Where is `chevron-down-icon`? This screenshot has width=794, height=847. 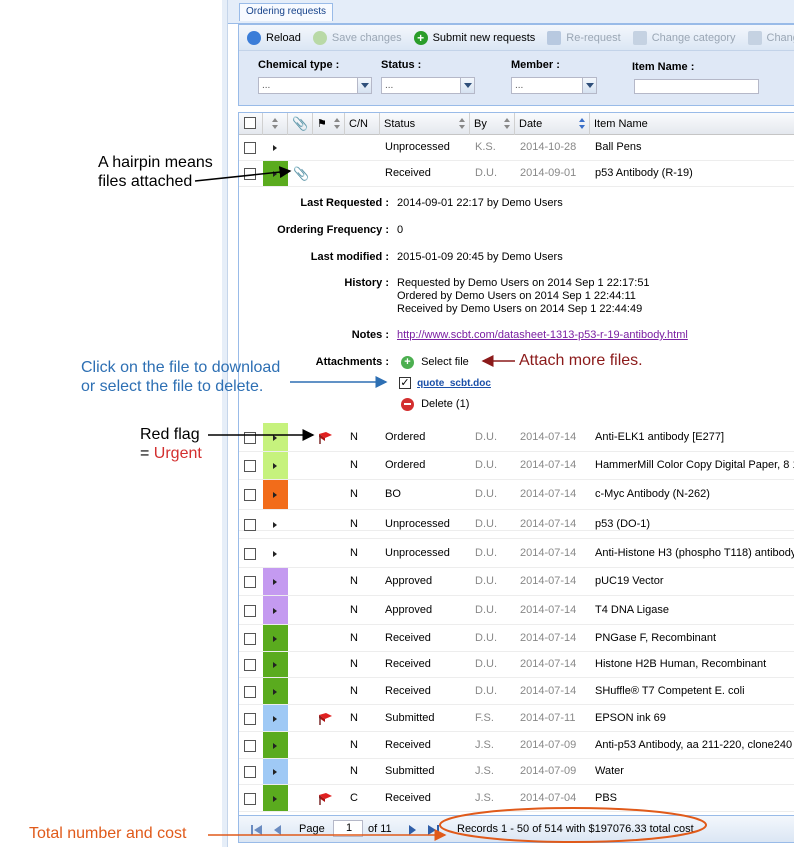
chevron-down-icon is located at coordinates (467, 85).